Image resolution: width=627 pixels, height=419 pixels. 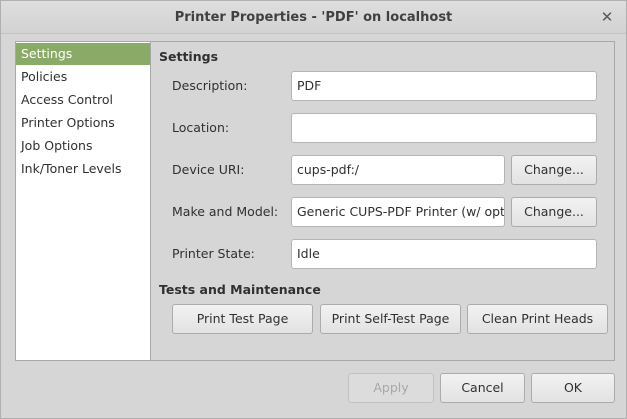 I want to click on apply-button: Apply, so click(x=391, y=388).